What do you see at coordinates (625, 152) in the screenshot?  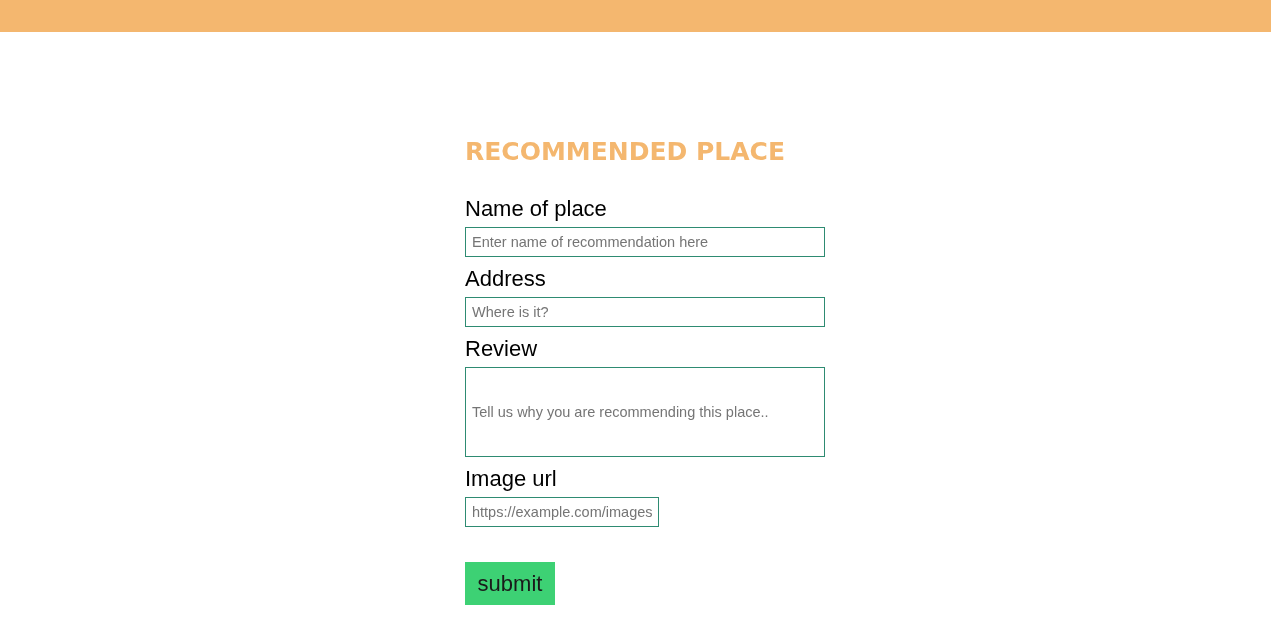 I see `form-title: RECOMMENDED PLACE` at bounding box center [625, 152].